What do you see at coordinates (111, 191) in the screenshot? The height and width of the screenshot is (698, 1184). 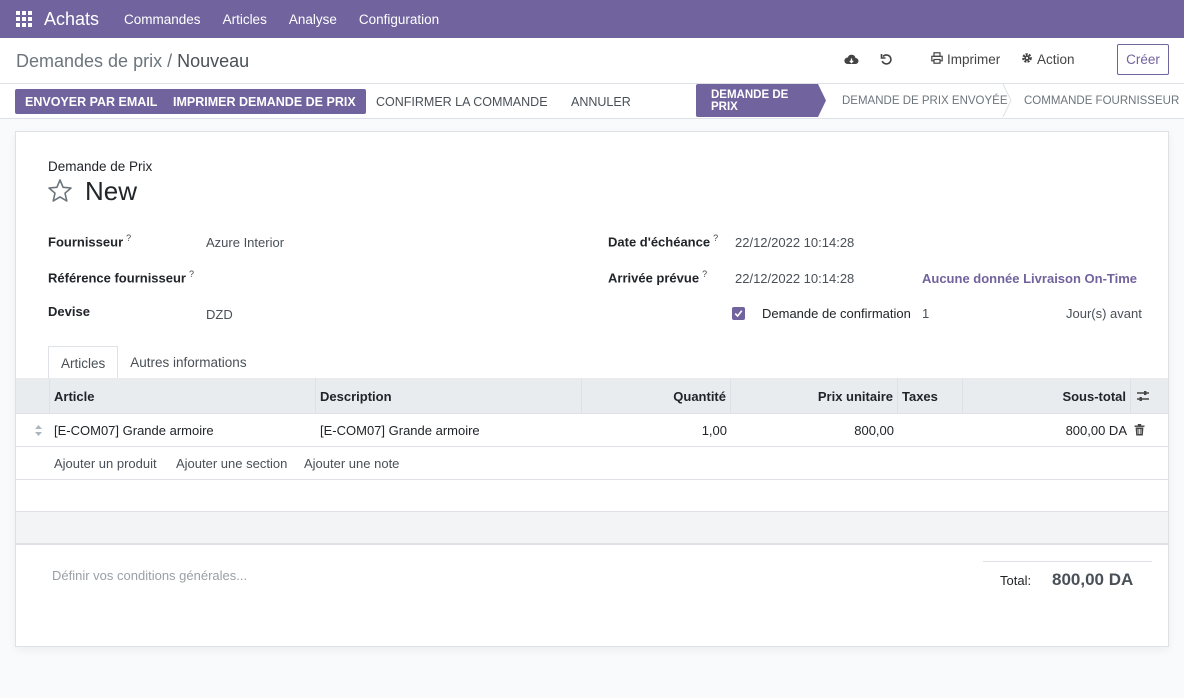 I see `document-title: New` at bounding box center [111, 191].